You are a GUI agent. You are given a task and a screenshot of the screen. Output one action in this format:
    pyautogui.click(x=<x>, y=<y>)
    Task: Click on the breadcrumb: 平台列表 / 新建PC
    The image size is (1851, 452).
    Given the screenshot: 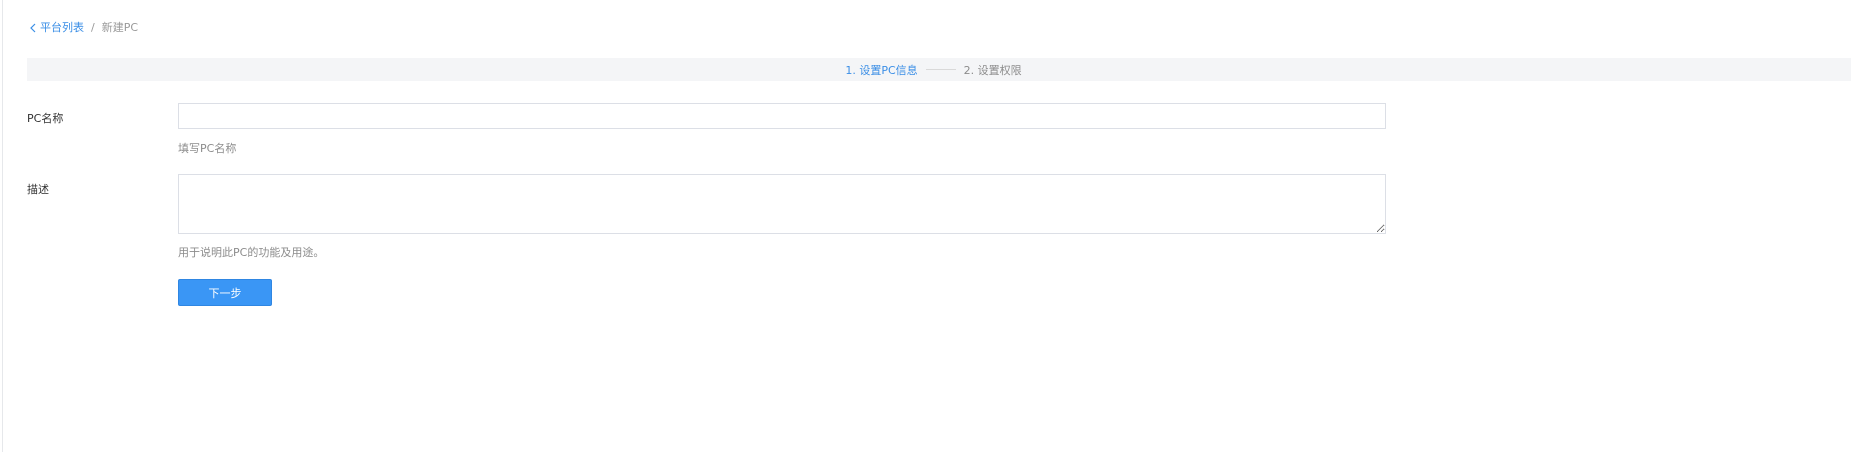 What is the action you would take?
    pyautogui.click(x=84, y=28)
    